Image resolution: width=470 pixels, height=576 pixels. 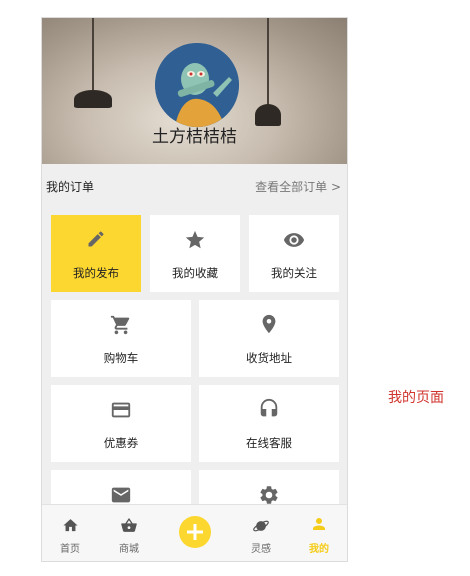 I want to click on location-pin-icon, so click(x=269, y=324).